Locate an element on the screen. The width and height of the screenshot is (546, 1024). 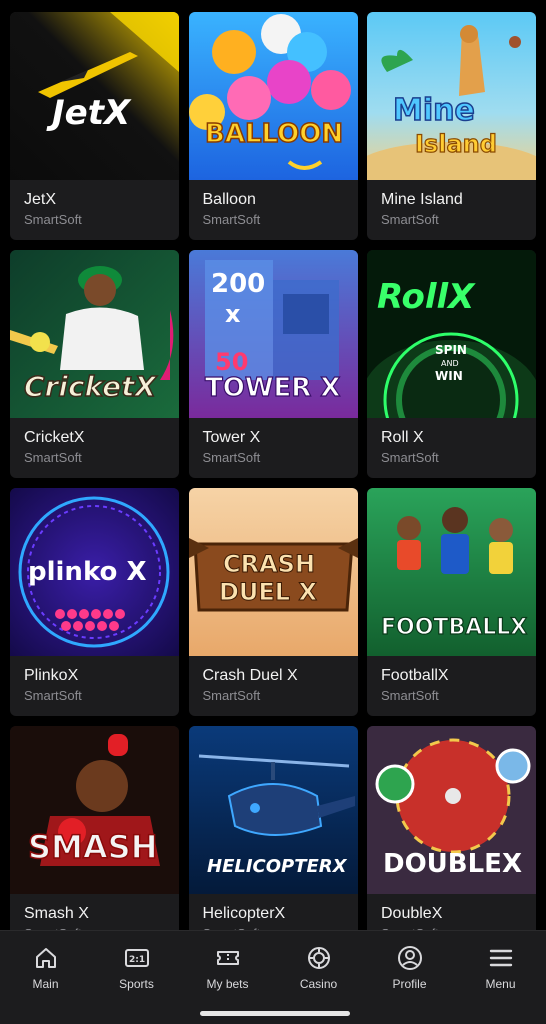
doublex-artwork: DOUBLEX is located at coordinates (451, 810).